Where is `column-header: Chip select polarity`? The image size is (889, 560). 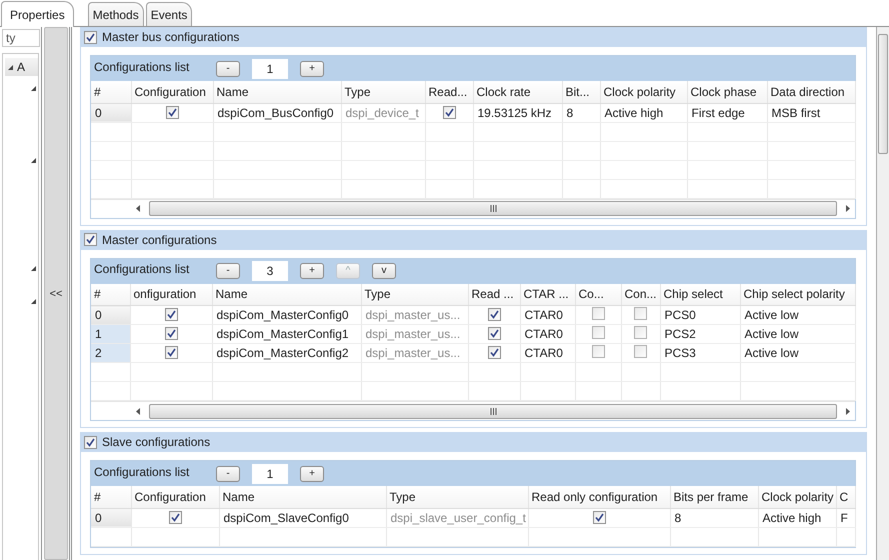
column-header: Chip select polarity is located at coordinates (797, 295).